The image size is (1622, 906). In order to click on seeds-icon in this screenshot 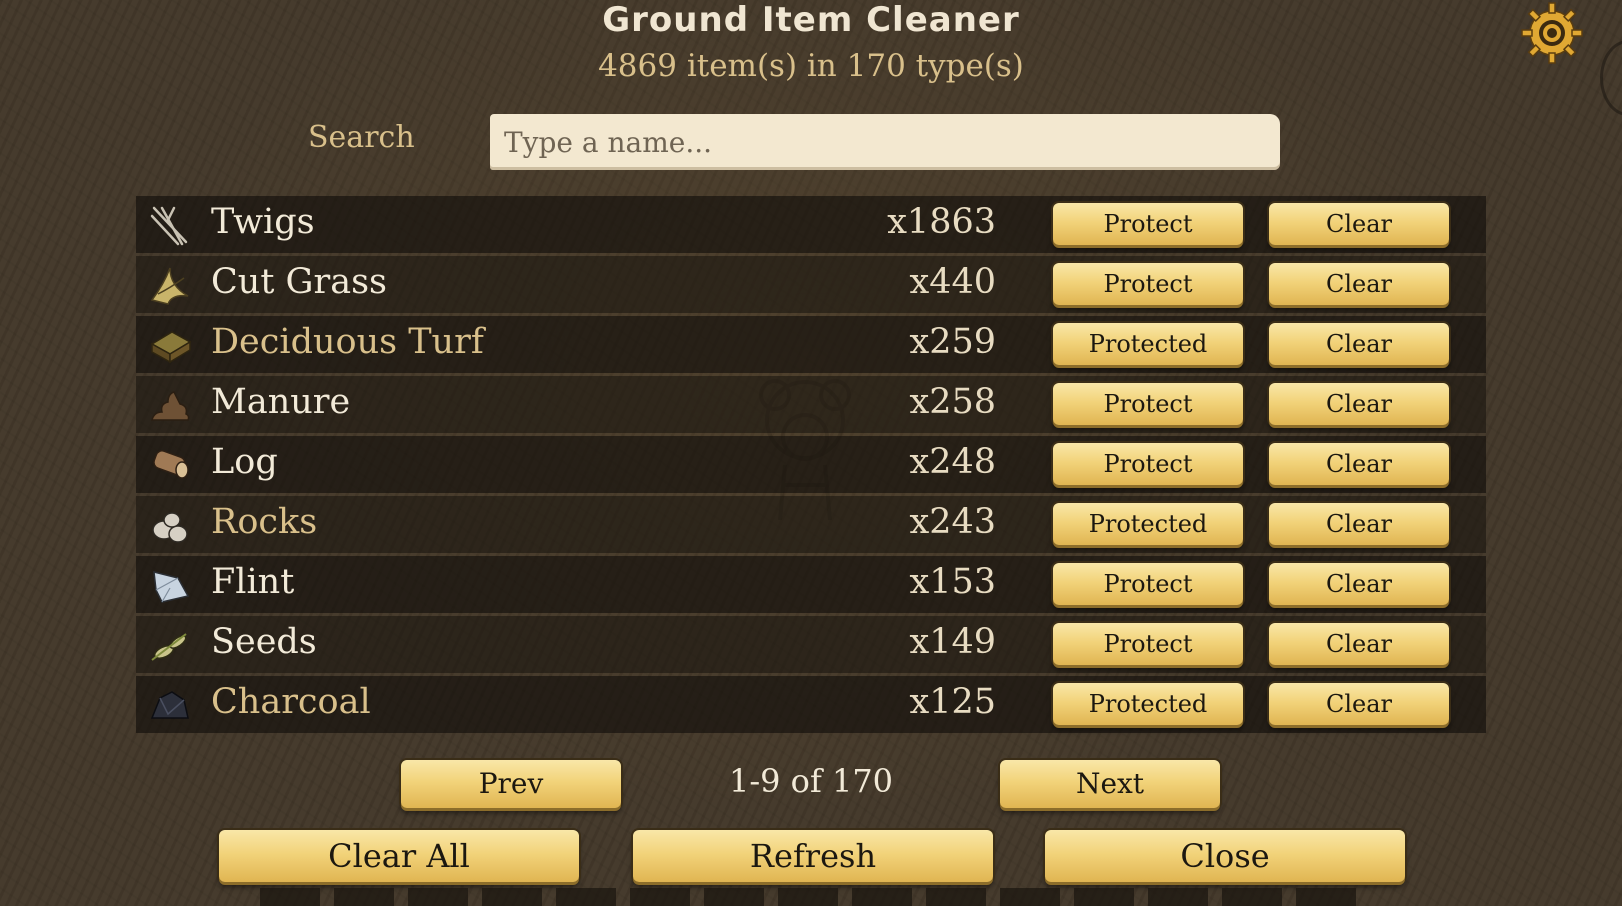, I will do `click(169, 647)`.